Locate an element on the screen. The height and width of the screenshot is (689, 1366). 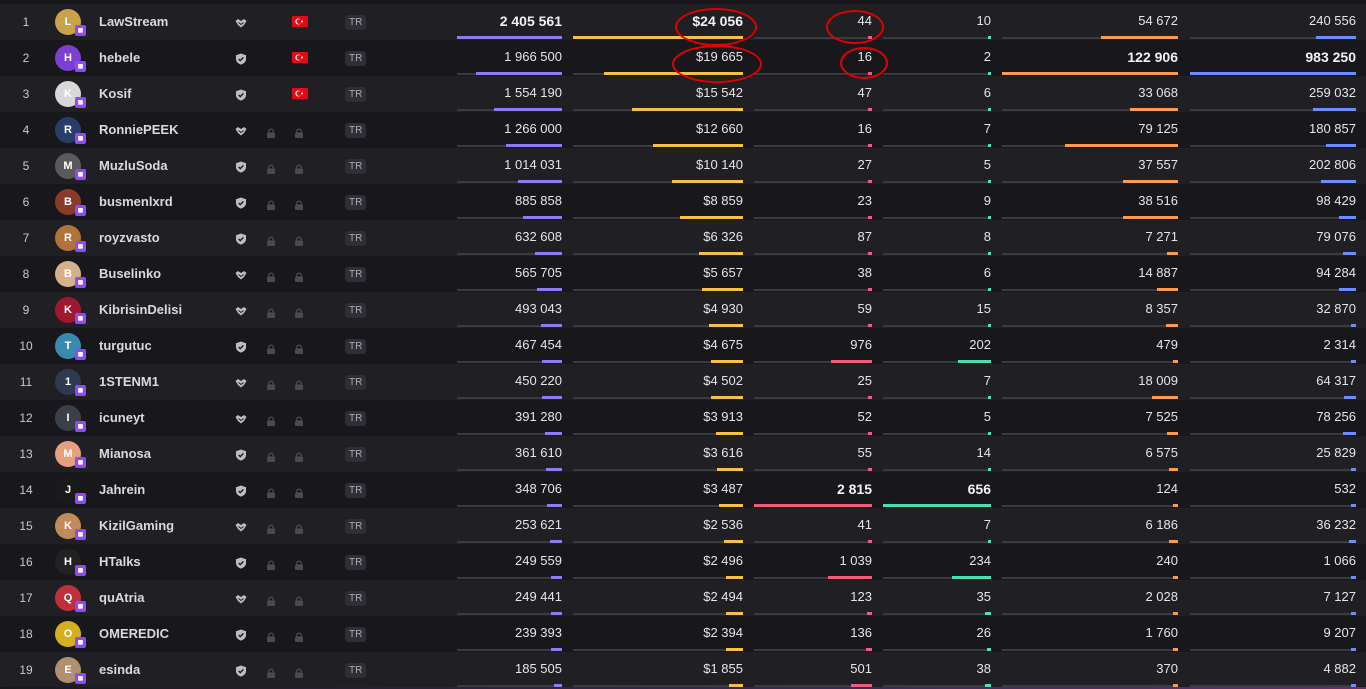
stat-col5-value: 6 186 is located at coordinates (1161, 524).